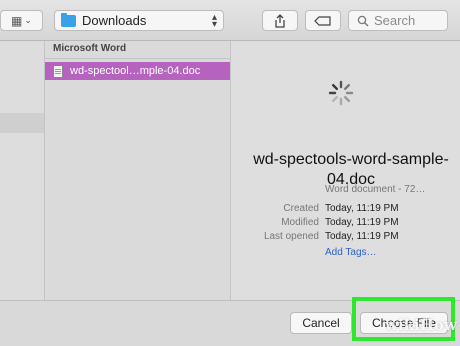 The width and height of the screenshot is (460, 346). I want to click on document-icon, so click(58, 71).